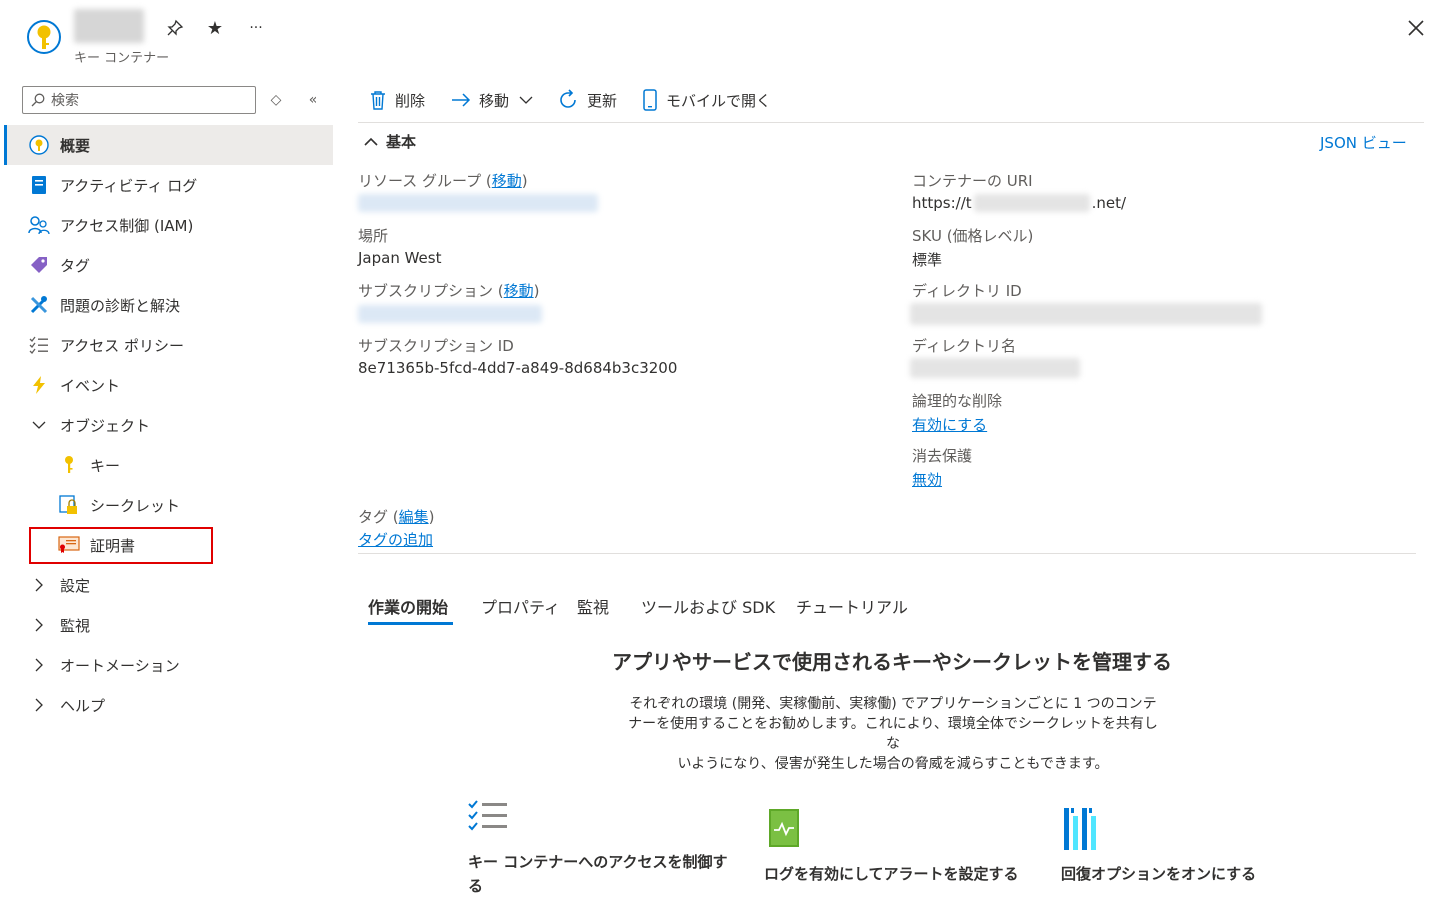  What do you see at coordinates (784, 830) in the screenshot?
I see `log-monitor-icon` at bounding box center [784, 830].